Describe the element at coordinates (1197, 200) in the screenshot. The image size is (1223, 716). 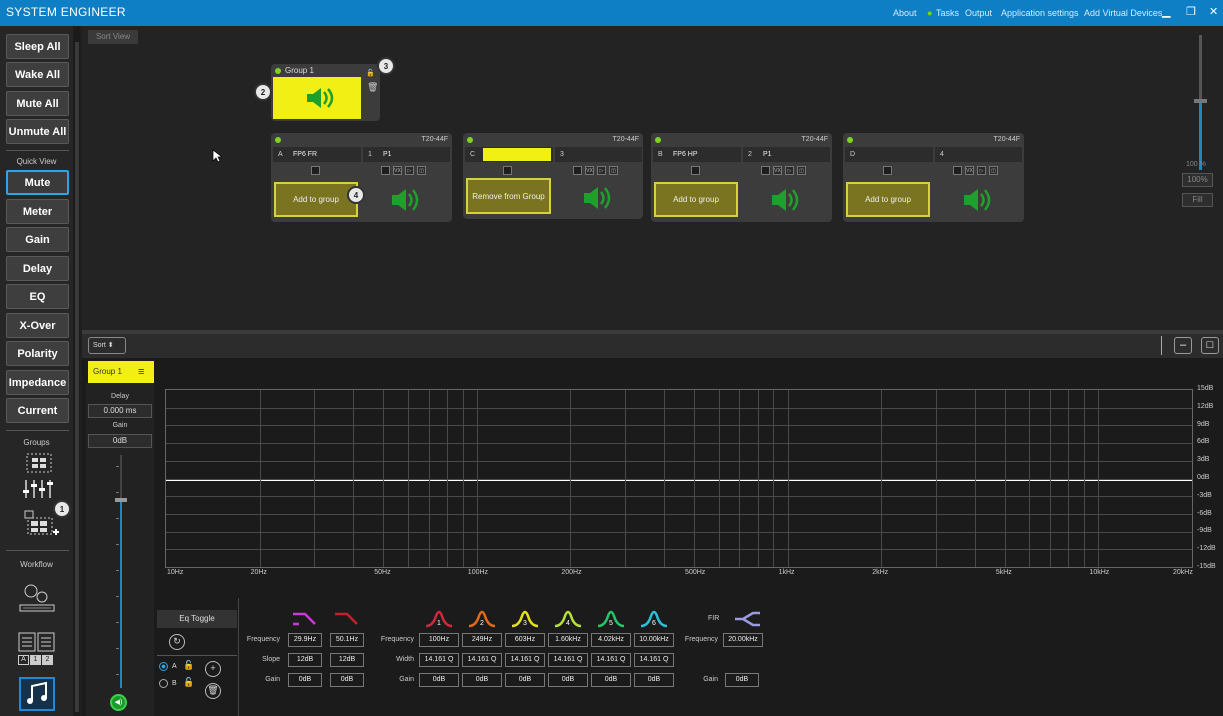
I see `zoom-fill-button: Fill` at that location.